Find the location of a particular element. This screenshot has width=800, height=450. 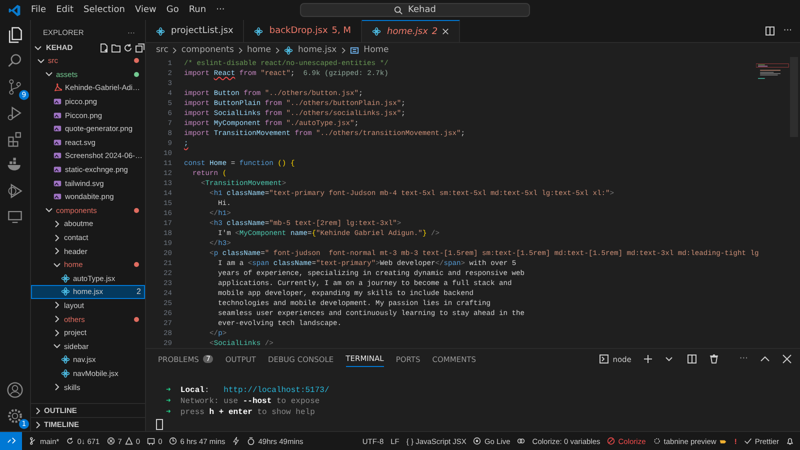

menu-item: File is located at coordinates (38, 10).